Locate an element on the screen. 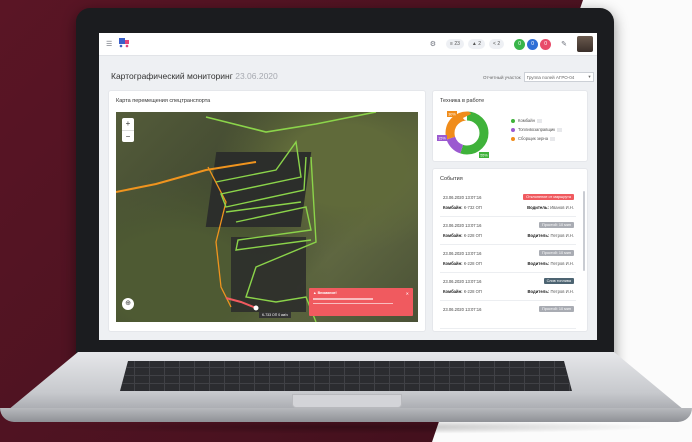 This screenshot has height=442, width=692. legend-item: Сборщик зерна is located at coordinates (536, 138).